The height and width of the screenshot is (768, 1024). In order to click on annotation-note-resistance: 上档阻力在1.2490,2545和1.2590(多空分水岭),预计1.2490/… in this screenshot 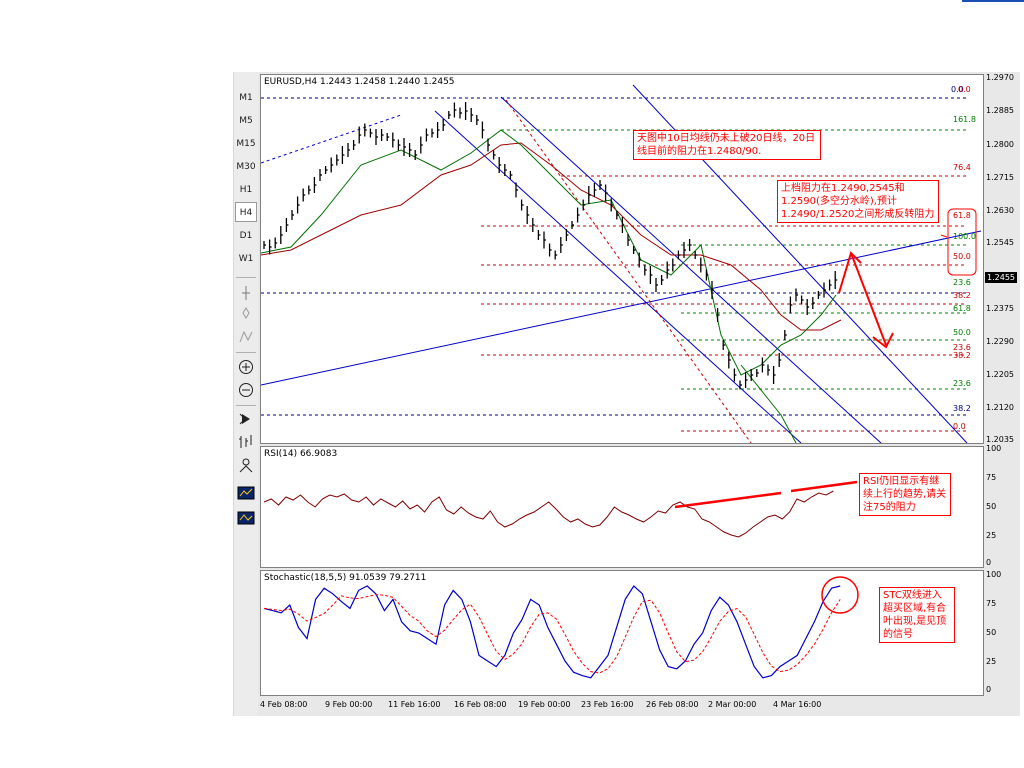, I will do `click(858, 201)`.